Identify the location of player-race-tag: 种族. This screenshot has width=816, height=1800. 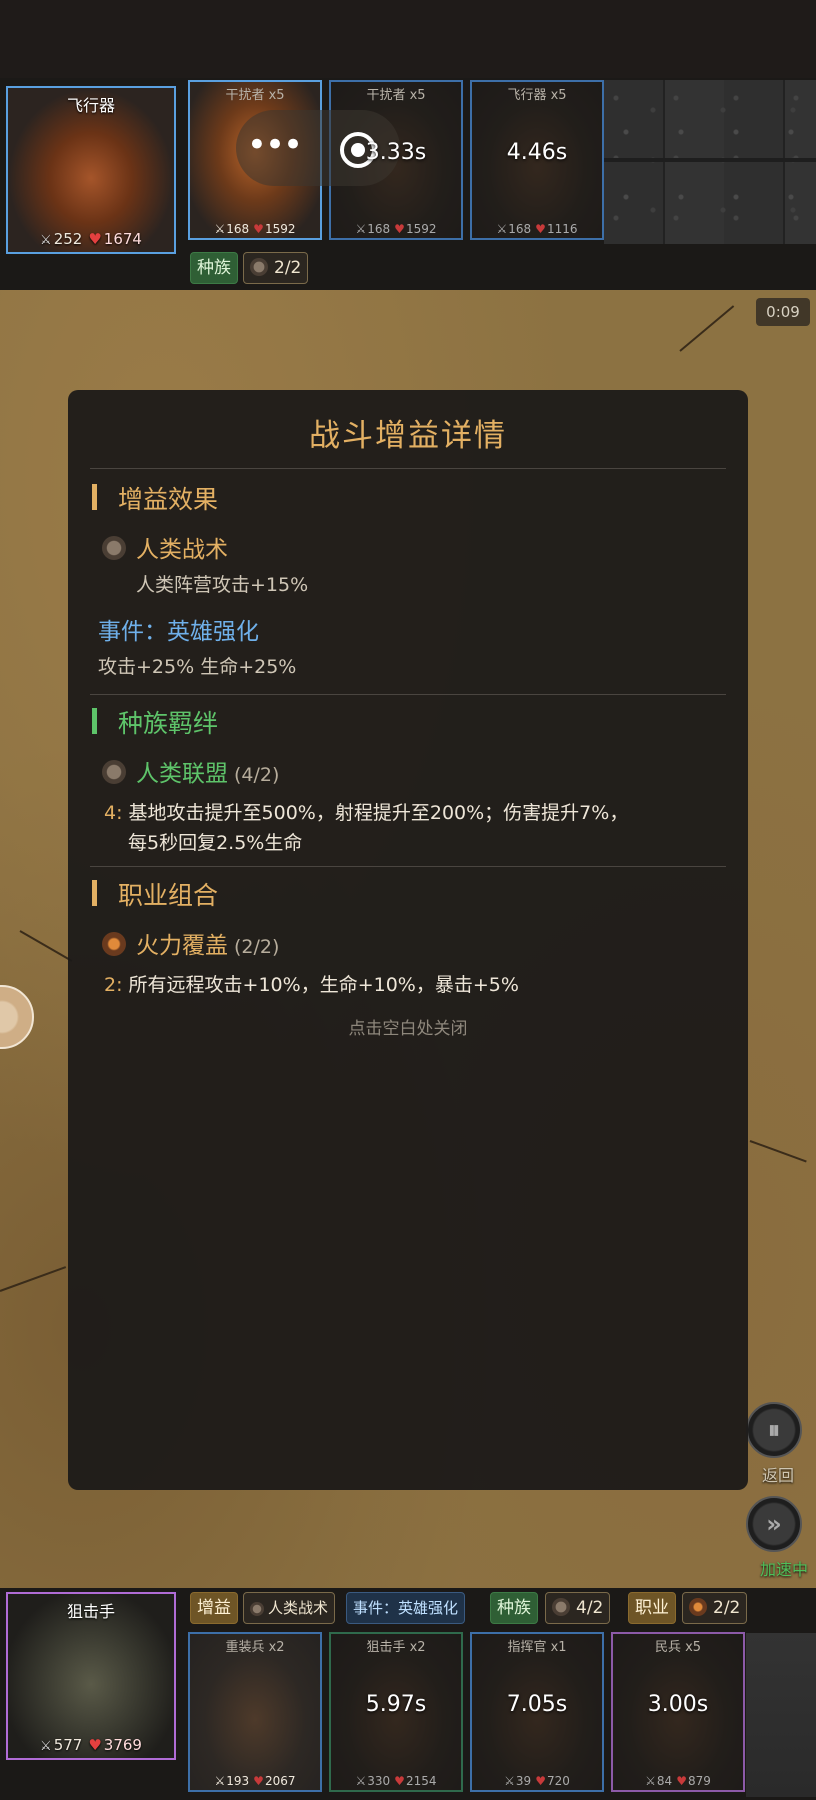
(514, 1608).